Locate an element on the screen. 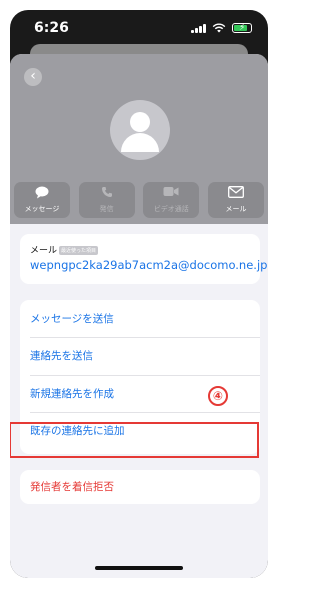  home-indicator is located at coordinates (139, 568).